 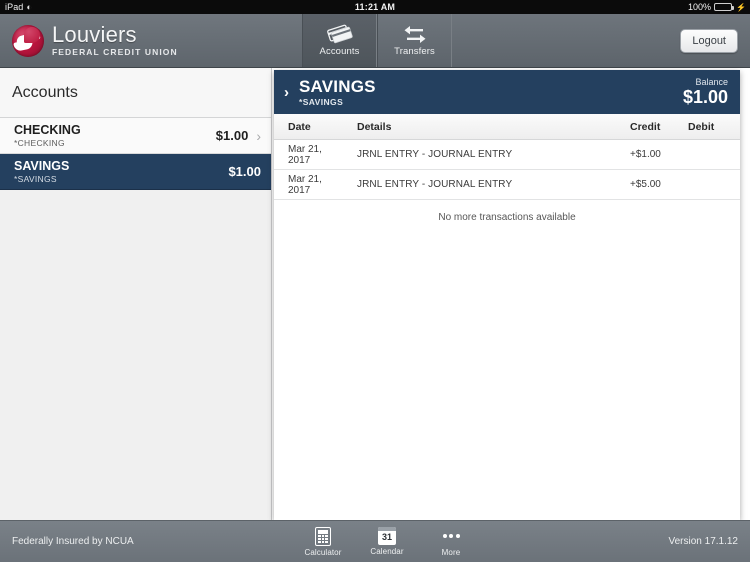 I want to click on status-bar-right: 100% ⚡, so click(x=717, y=7).